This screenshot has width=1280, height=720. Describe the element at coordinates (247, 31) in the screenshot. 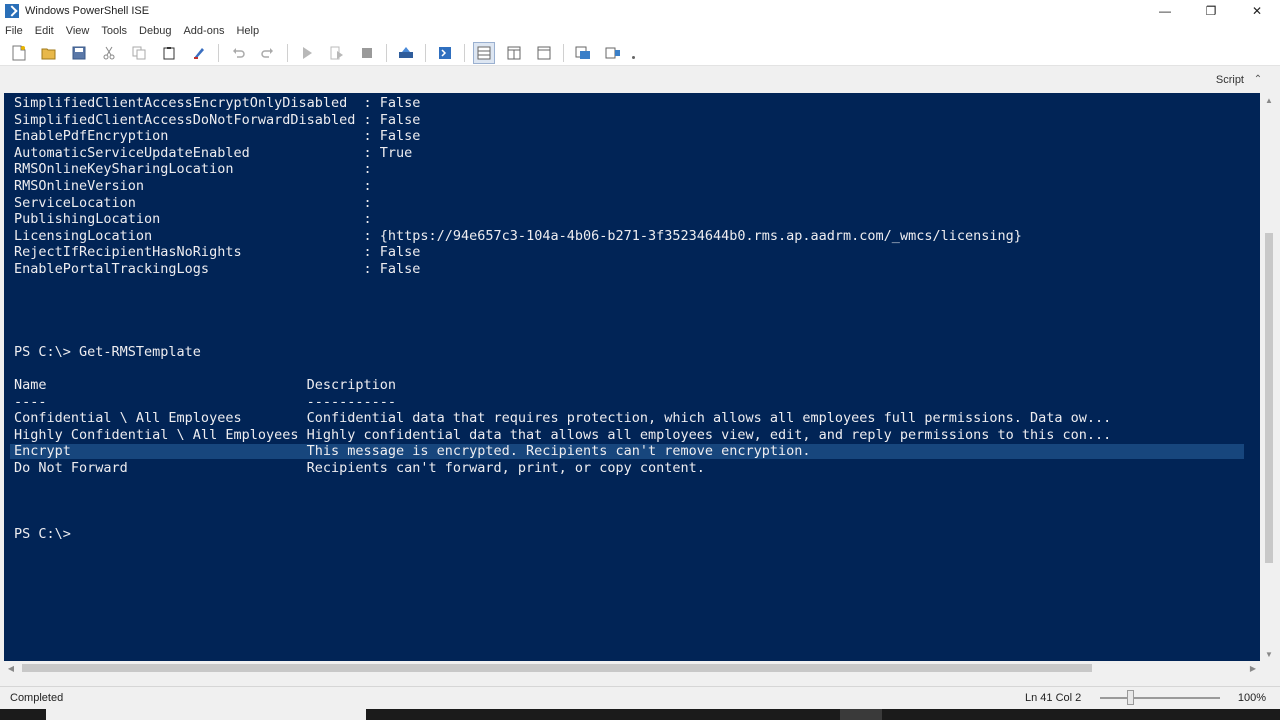

I see `menu-help: Help` at that location.